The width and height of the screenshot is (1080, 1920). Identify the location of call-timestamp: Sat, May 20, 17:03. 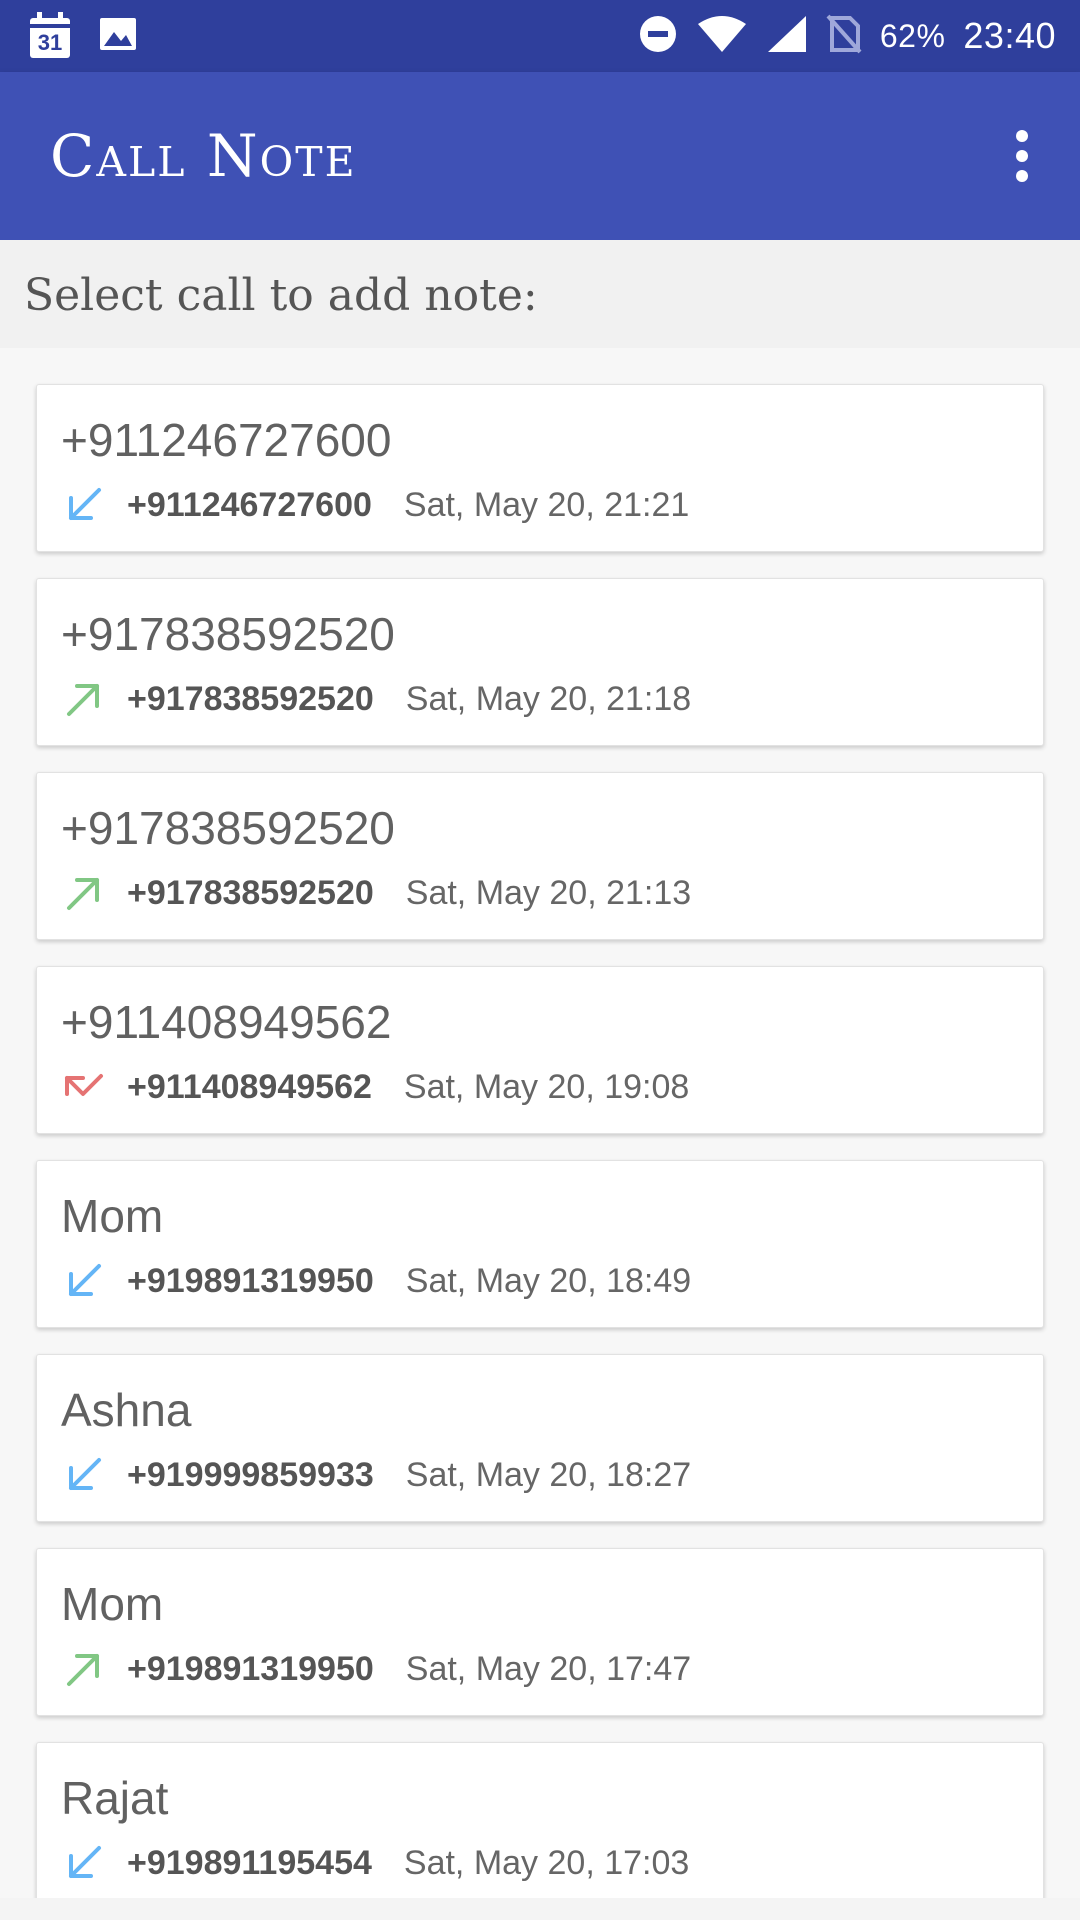
(546, 1862).